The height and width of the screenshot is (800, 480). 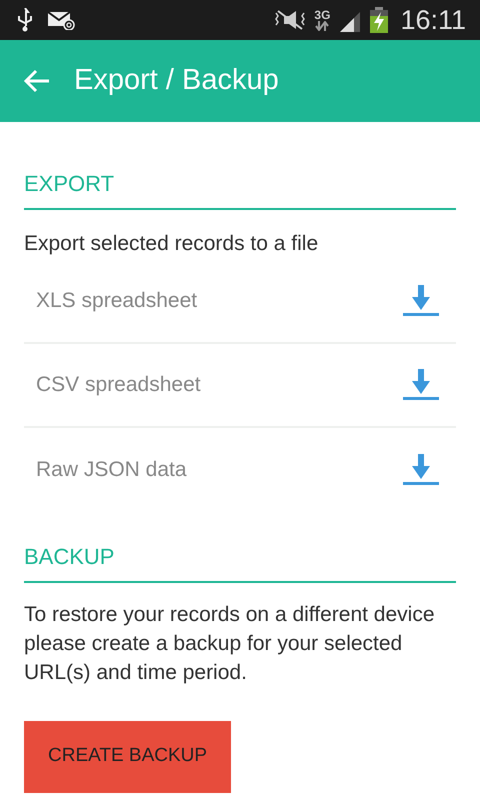 I want to click on usb-icon, so click(x=25, y=20).